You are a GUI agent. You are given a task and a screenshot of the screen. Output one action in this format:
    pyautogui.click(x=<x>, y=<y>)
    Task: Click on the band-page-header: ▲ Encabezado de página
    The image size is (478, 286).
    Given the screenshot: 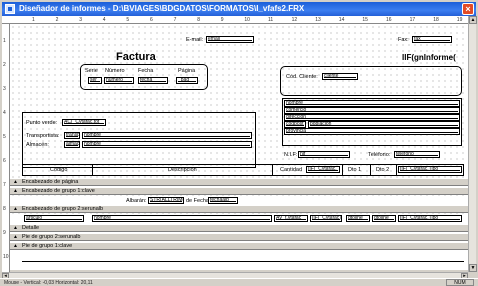 What is the action you would take?
    pyautogui.click(x=239, y=182)
    